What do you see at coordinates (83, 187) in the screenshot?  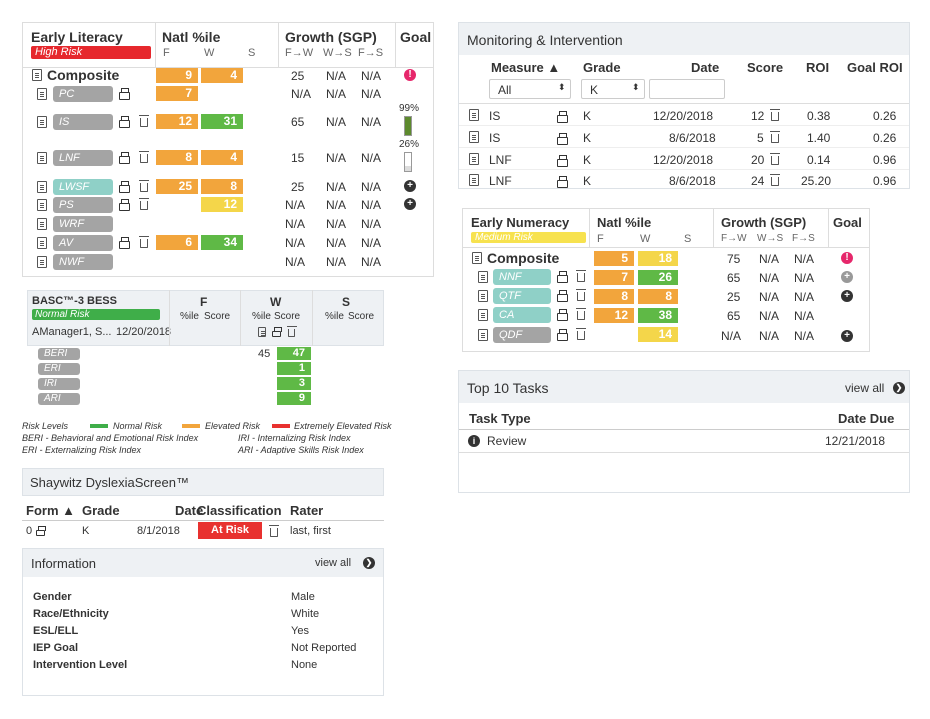 I see `measure-lwsf: LWSF` at bounding box center [83, 187].